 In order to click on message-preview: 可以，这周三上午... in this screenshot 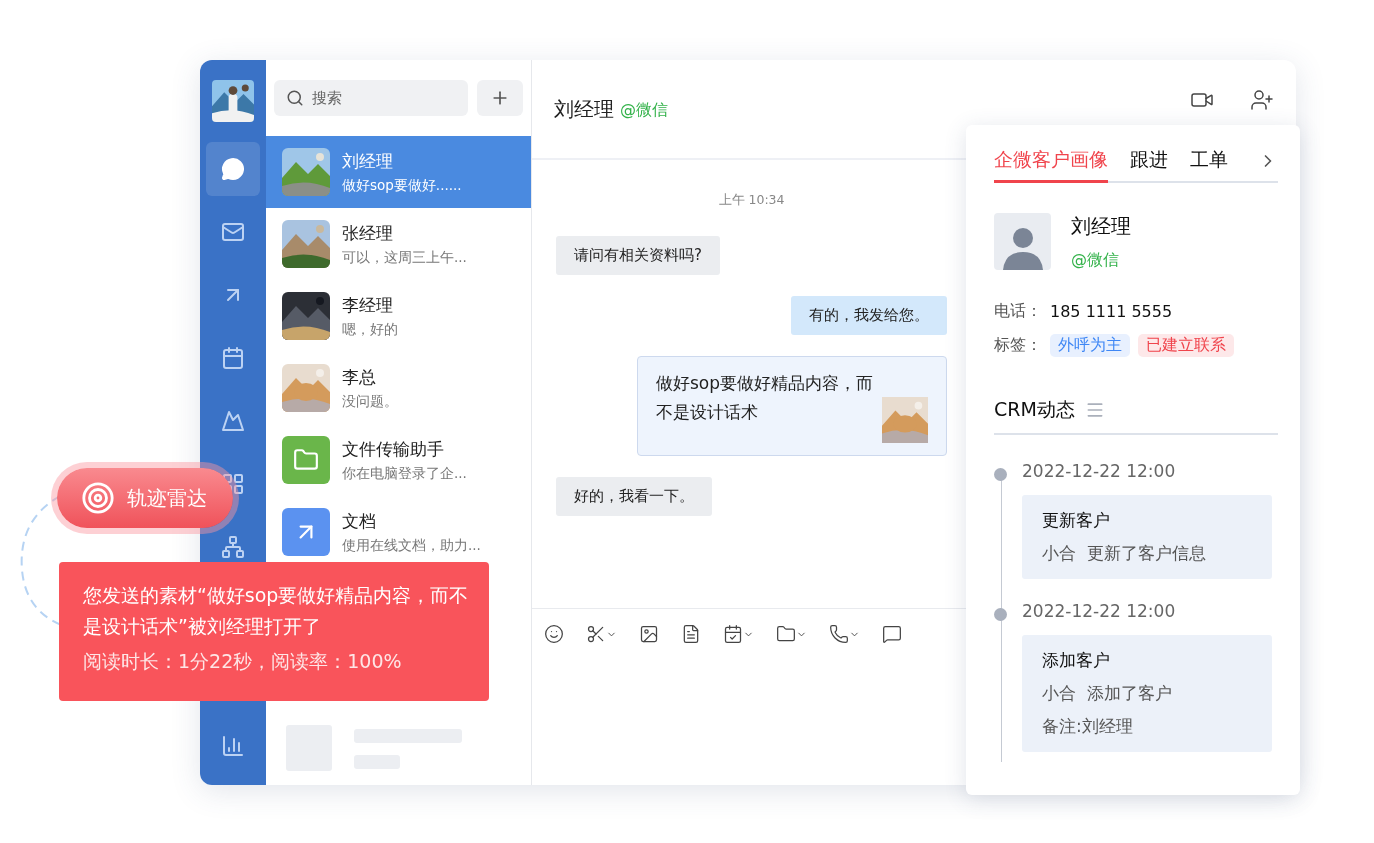, I will do `click(404, 257)`.